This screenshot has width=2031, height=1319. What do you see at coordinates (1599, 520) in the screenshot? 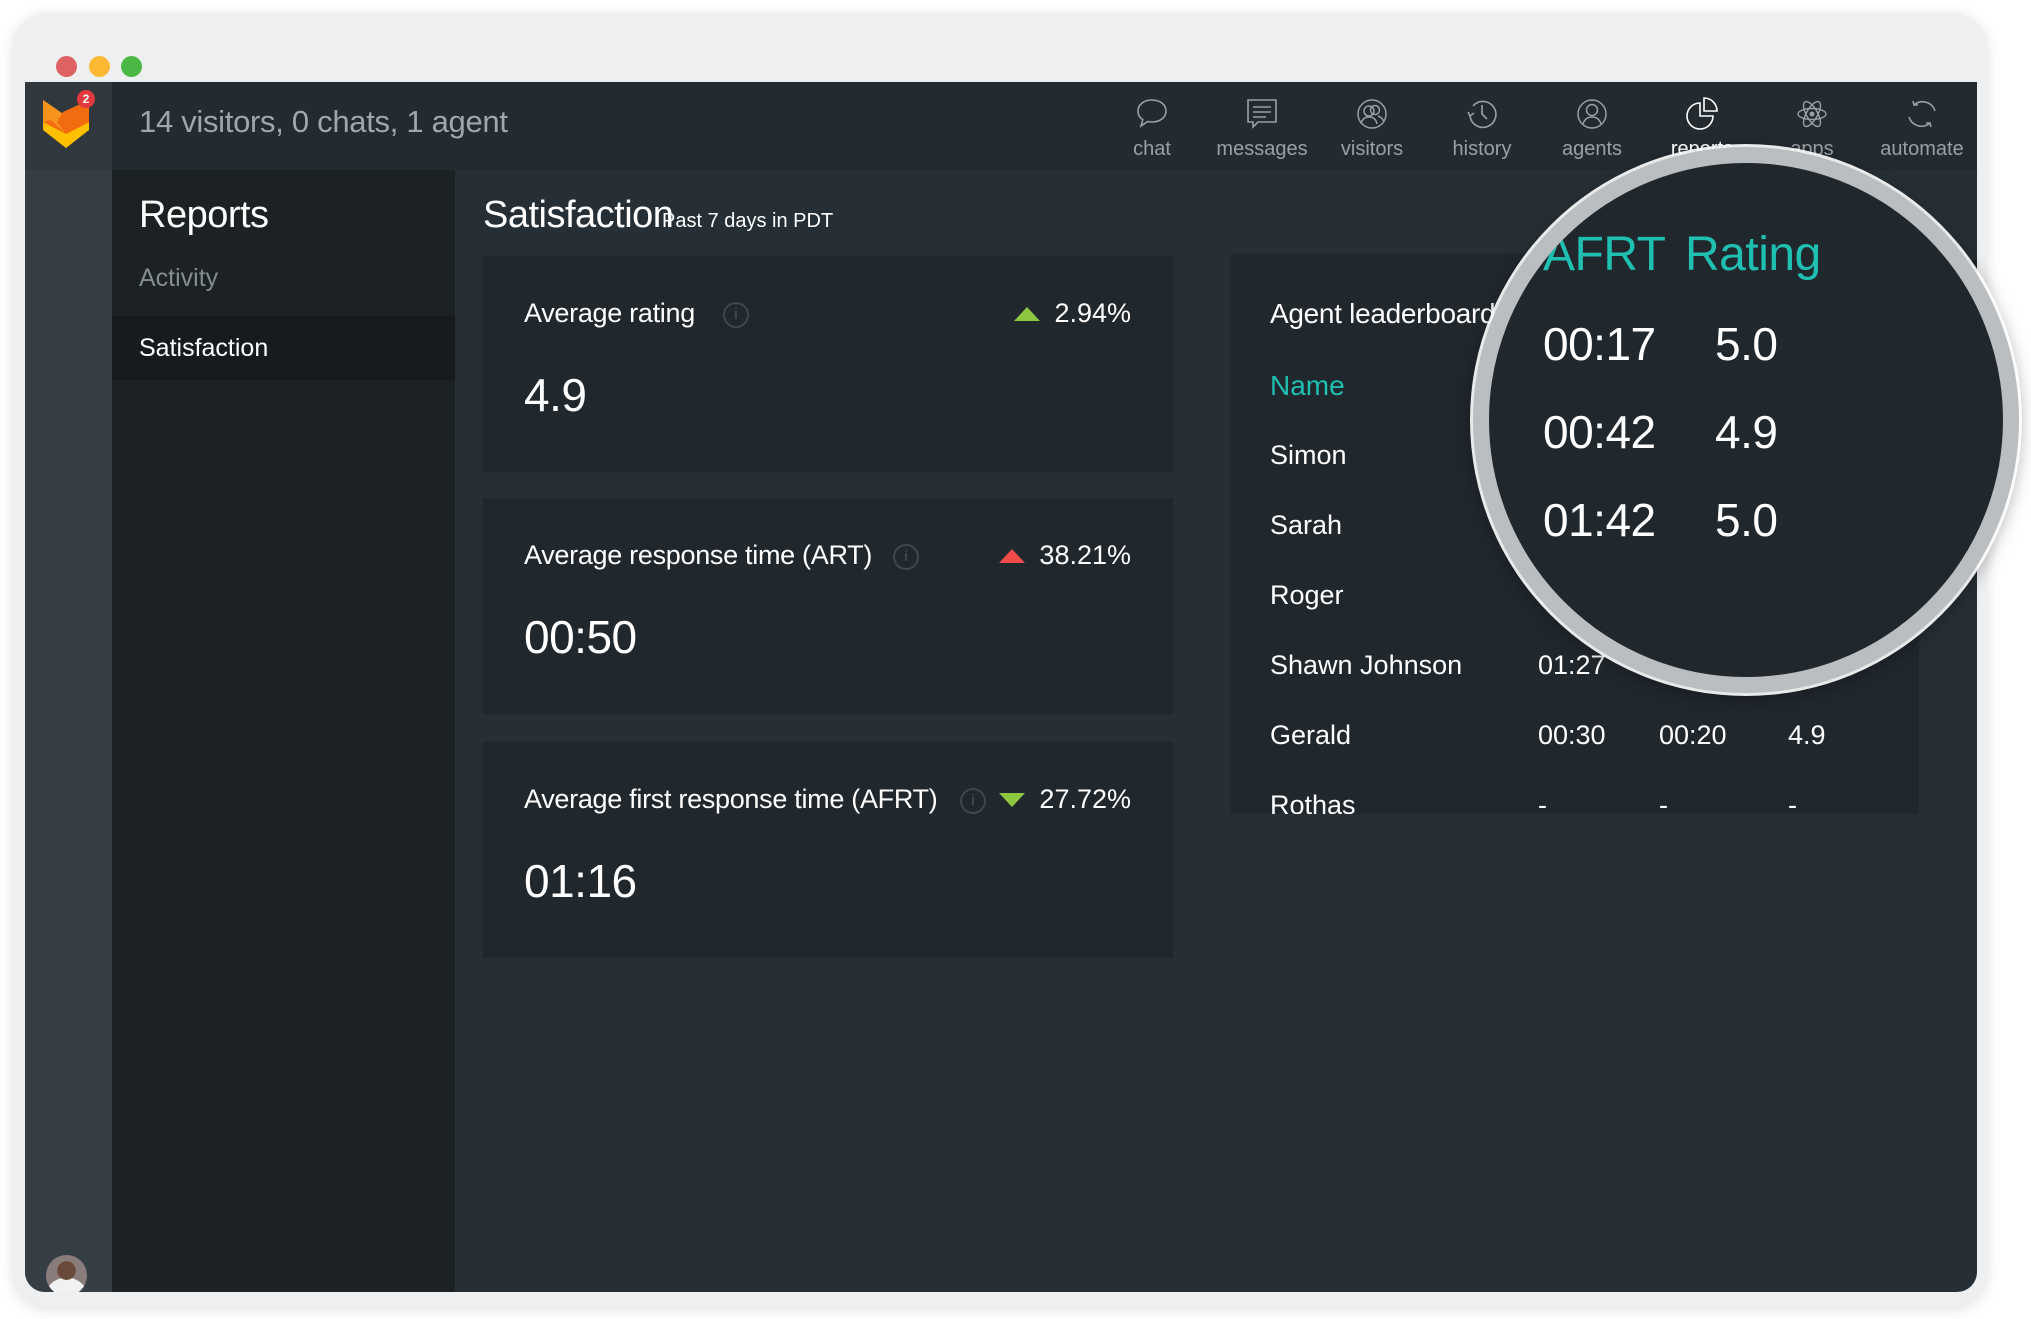
I see `magnified-afrt-value: 01:42` at bounding box center [1599, 520].